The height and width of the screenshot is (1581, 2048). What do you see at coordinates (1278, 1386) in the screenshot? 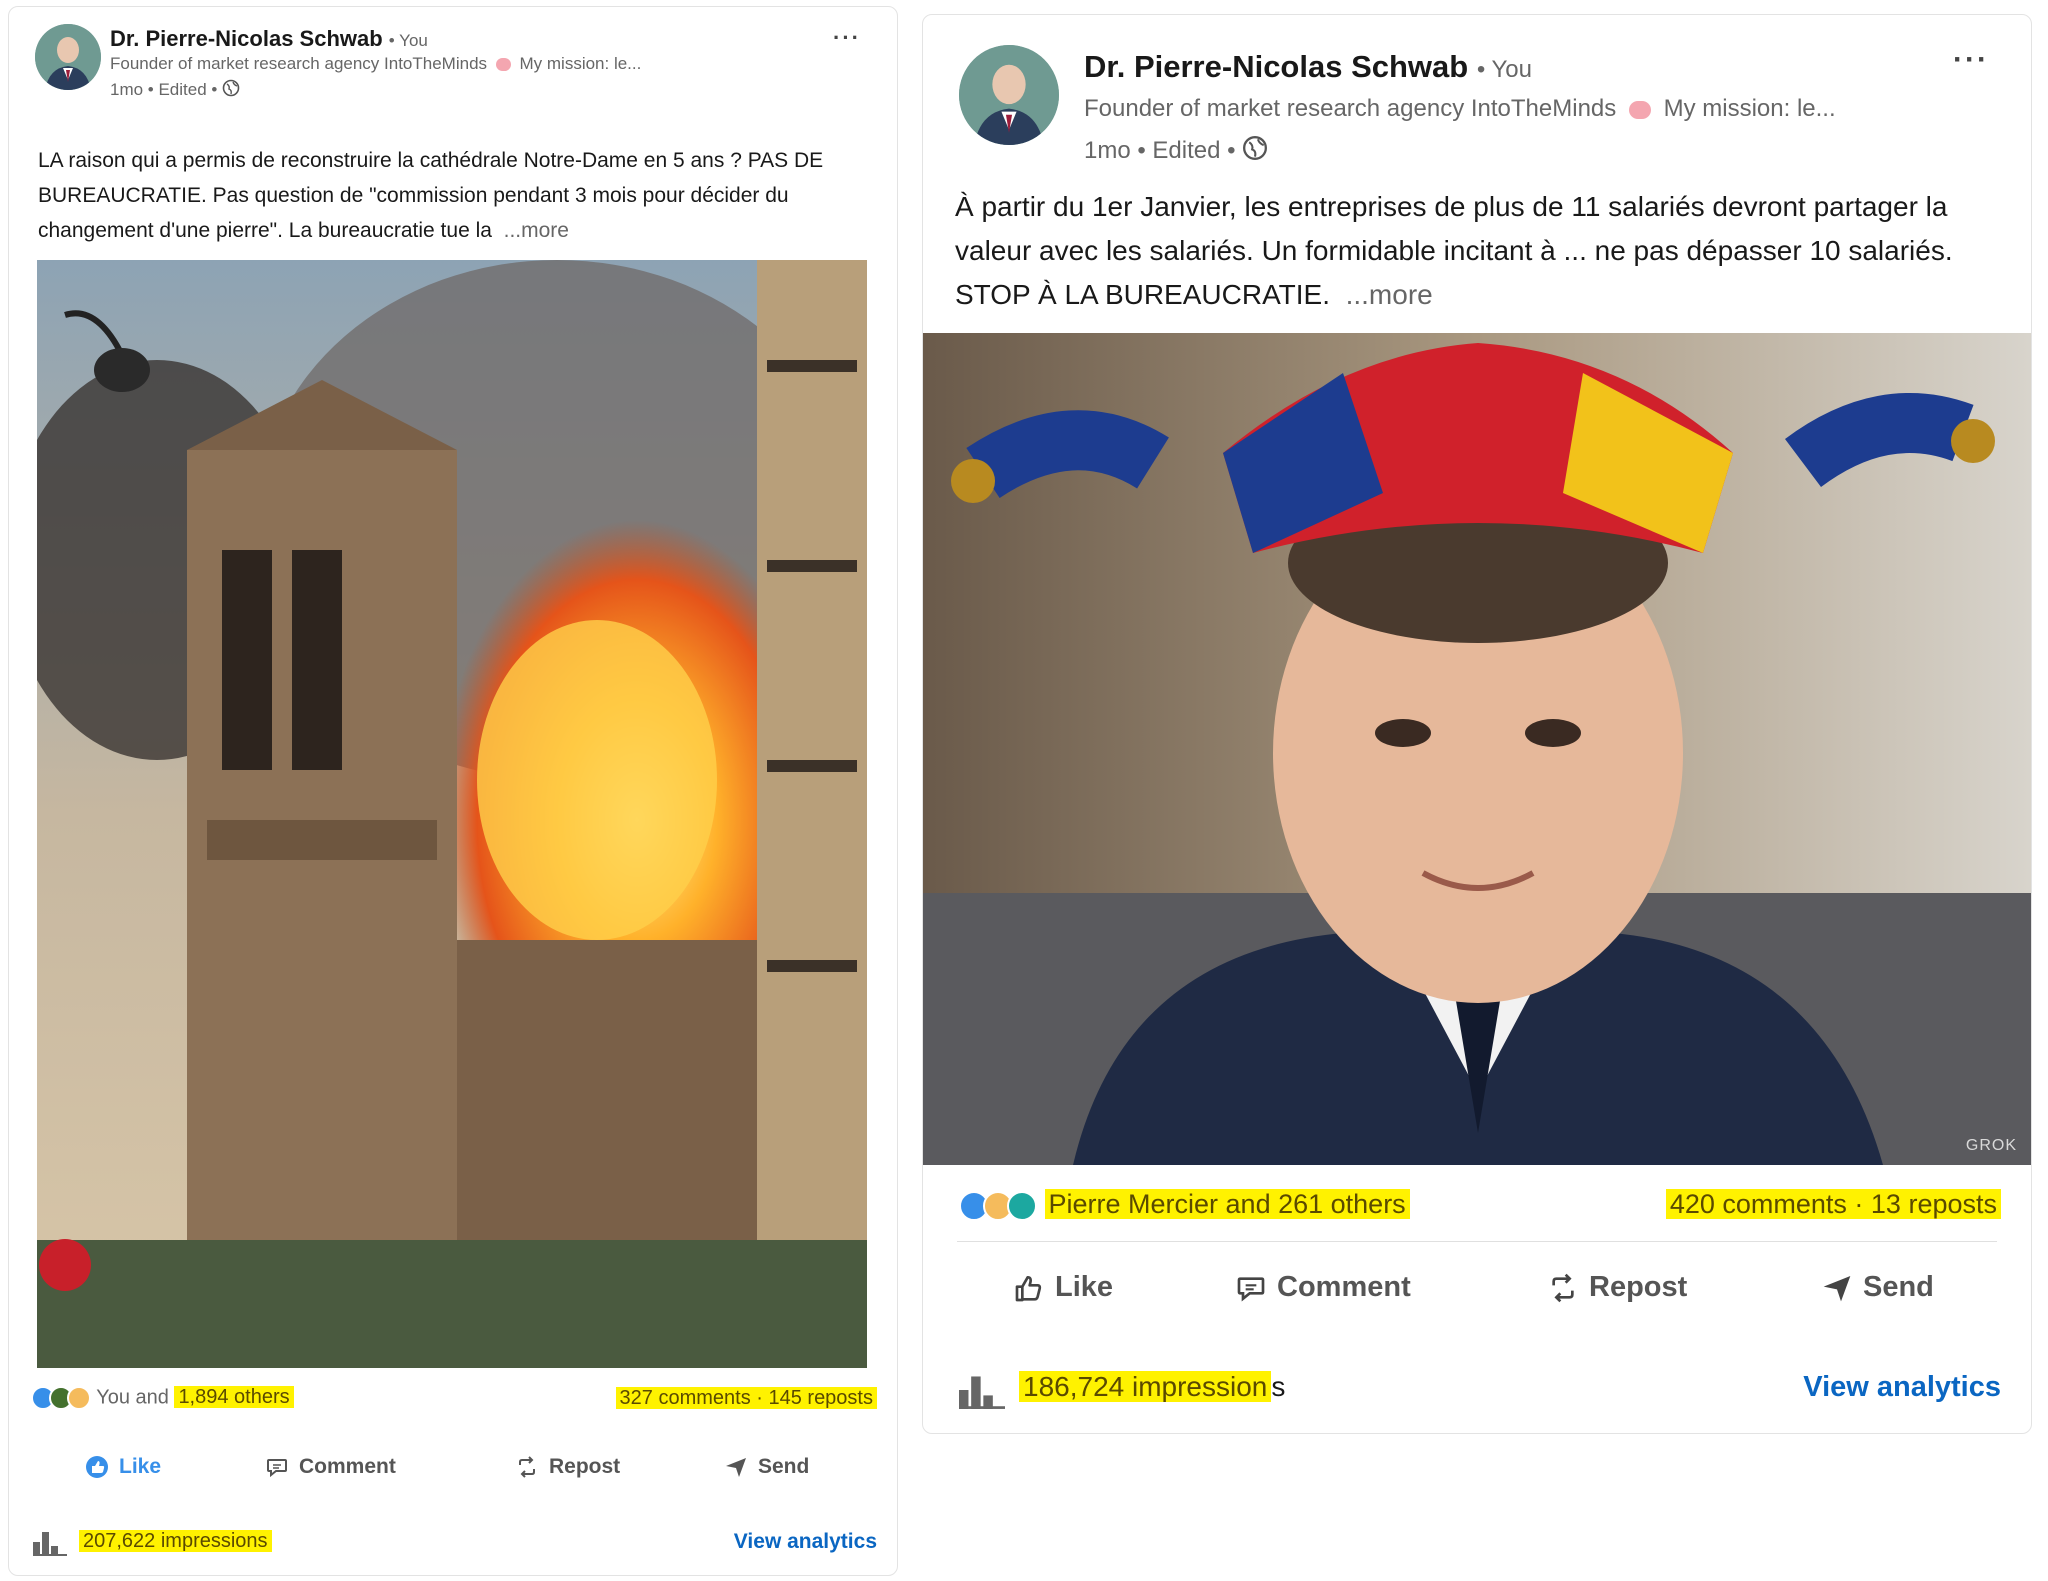
I see `impressions-tail: s` at bounding box center [1278, 1386].